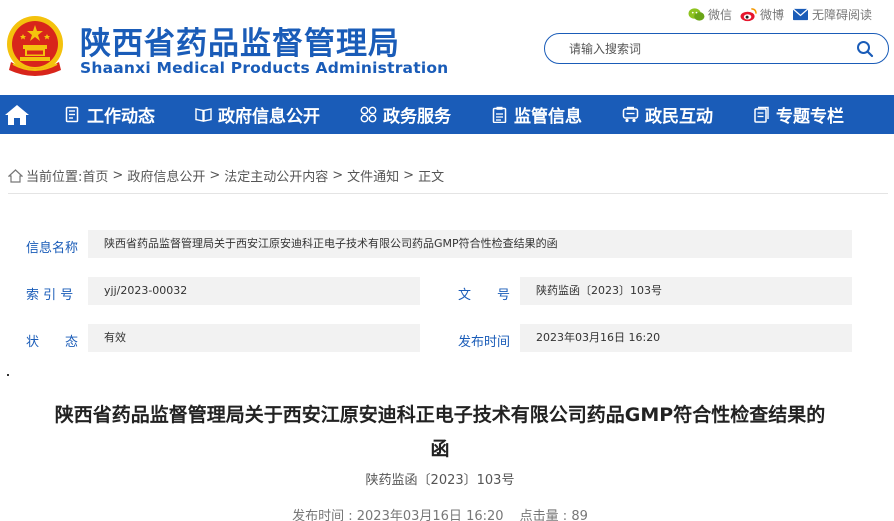  I want to click on nav-item-interaction: 政民互动, so click(667, 114).